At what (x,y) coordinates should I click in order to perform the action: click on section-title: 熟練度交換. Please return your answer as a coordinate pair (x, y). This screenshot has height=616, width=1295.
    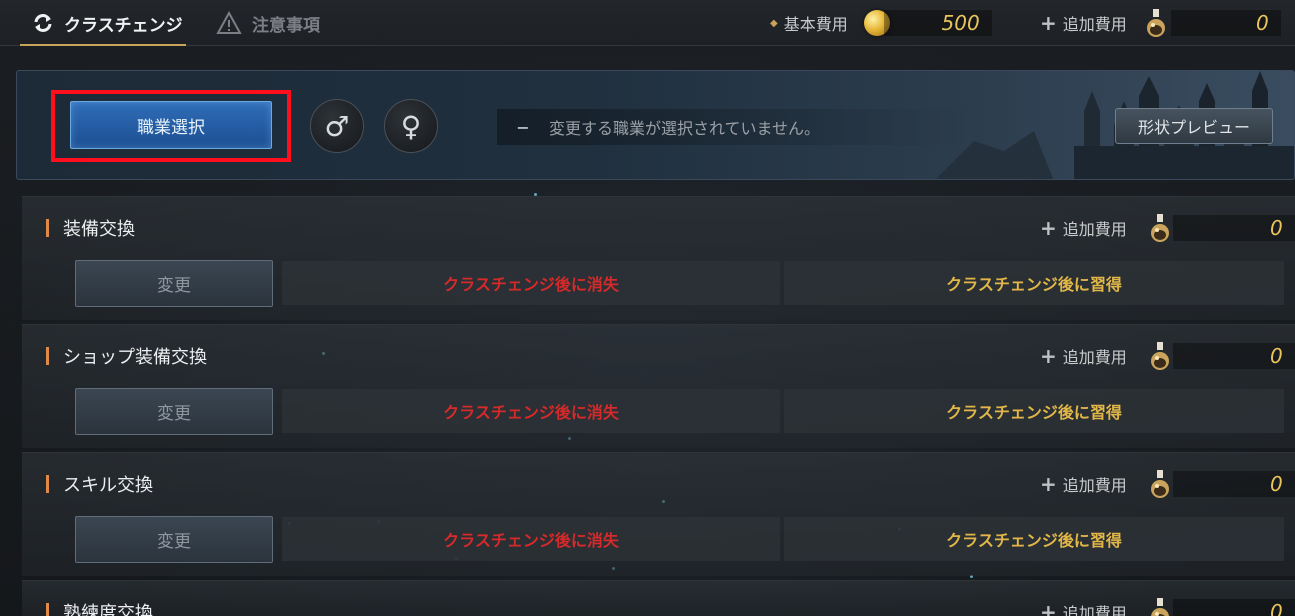
    Looking at the image, I should click on (99, 607).